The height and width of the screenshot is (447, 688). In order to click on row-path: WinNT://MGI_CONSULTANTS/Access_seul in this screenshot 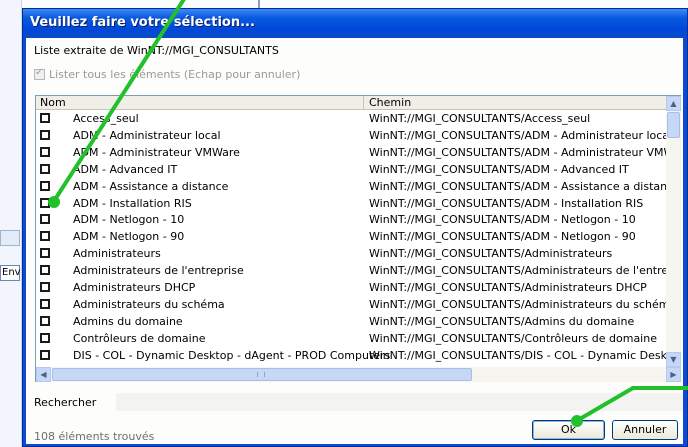, I will do `click(480, 118)`.